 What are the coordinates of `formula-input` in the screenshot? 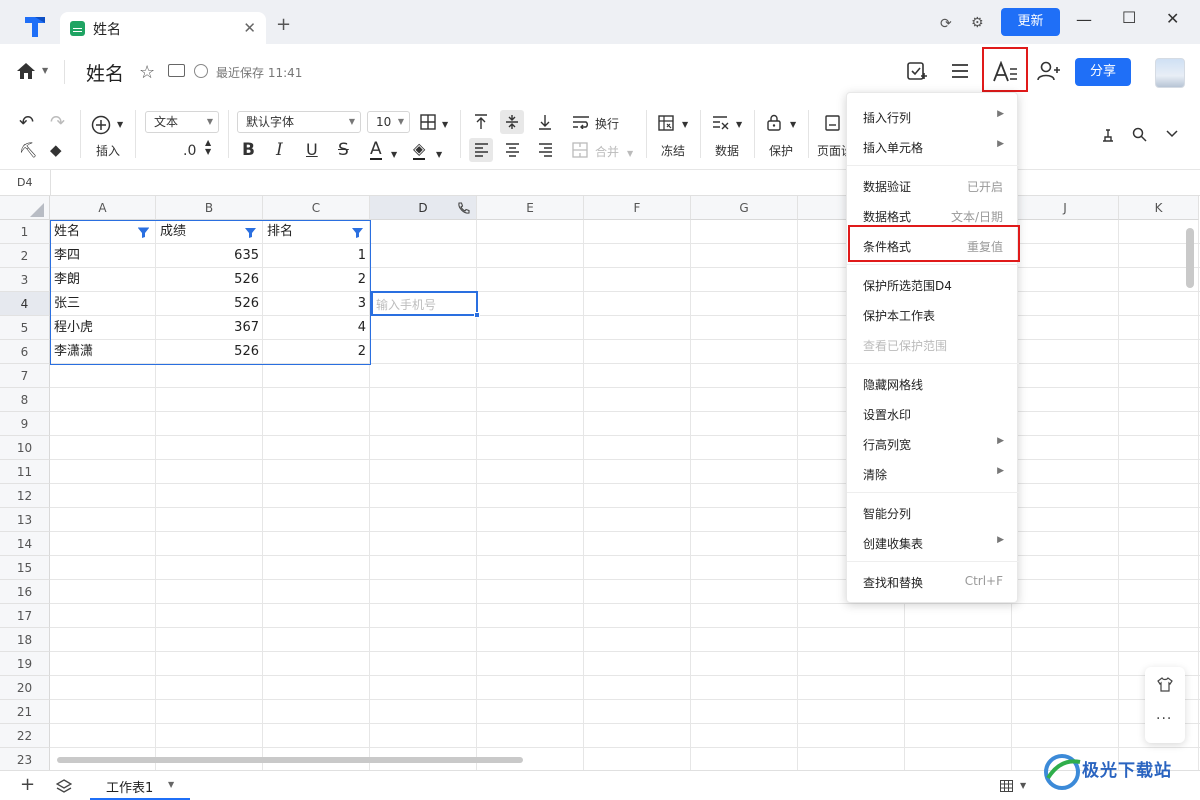 It's located at (625, 183).